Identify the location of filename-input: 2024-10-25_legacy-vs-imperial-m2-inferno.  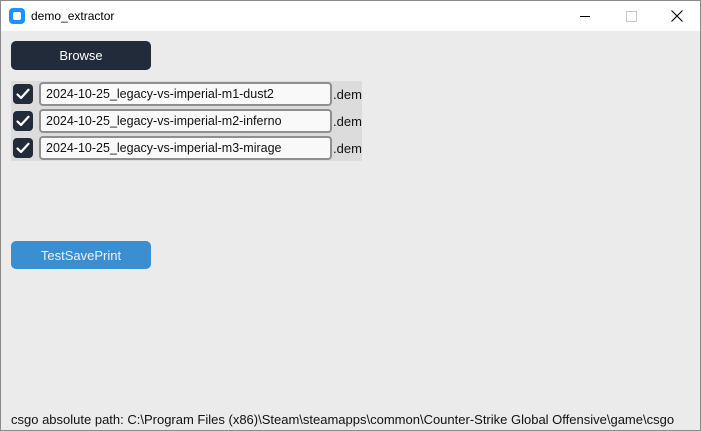
(185, 121).